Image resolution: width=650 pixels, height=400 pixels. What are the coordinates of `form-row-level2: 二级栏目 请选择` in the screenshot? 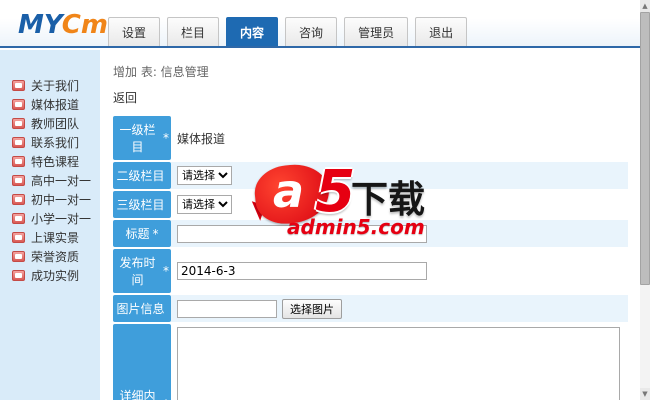 It's located at (370, 175).